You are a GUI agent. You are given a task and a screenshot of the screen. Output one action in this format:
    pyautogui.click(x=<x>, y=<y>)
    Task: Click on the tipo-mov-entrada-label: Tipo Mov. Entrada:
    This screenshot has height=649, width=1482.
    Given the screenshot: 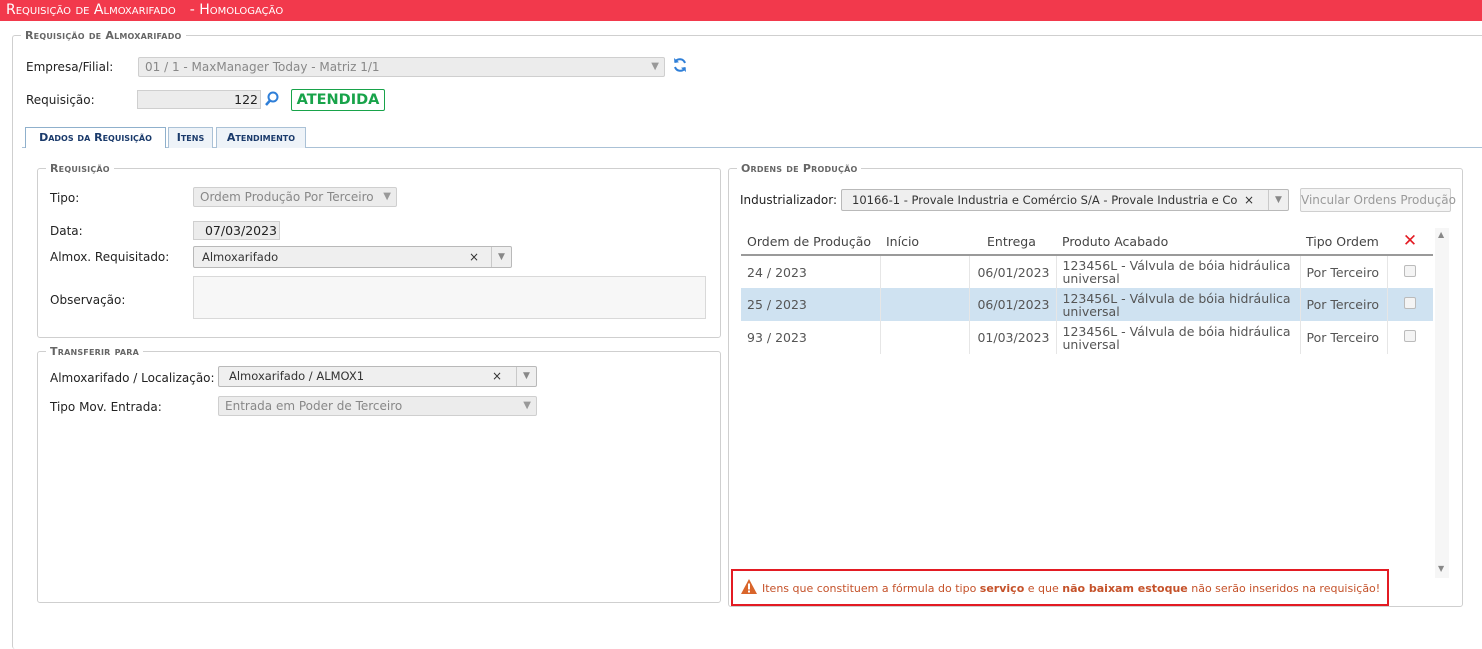 What is the action you would take?
    pyautogui.click(x=106, y=407)
    